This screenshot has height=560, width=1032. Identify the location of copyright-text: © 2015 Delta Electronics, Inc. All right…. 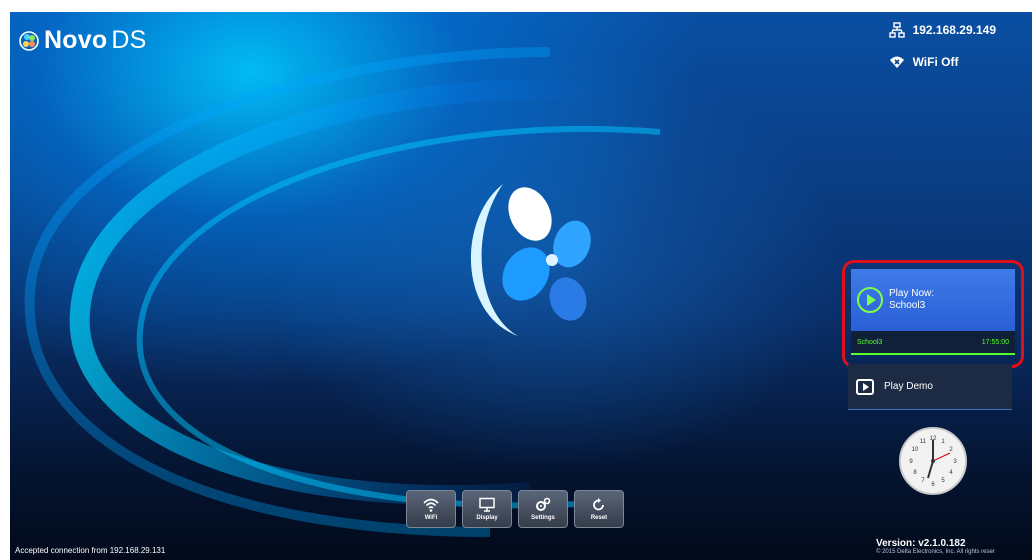
(935, 552).